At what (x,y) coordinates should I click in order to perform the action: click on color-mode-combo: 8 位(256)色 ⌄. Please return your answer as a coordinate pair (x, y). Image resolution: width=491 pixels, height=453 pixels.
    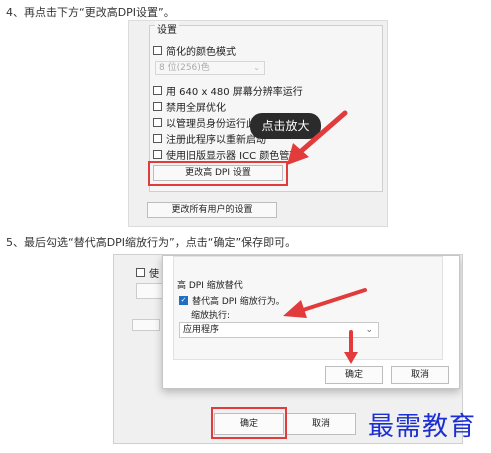
    Looking at the image, I should click on (210, 68).